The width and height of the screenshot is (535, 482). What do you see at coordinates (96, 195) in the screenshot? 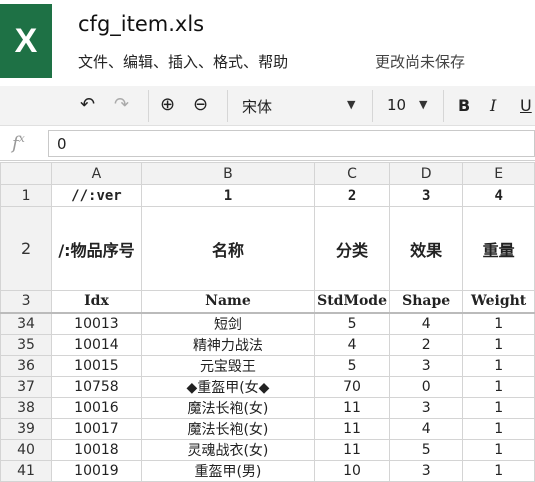
I see `cell: //:ver` at bounding box center [96, 195].